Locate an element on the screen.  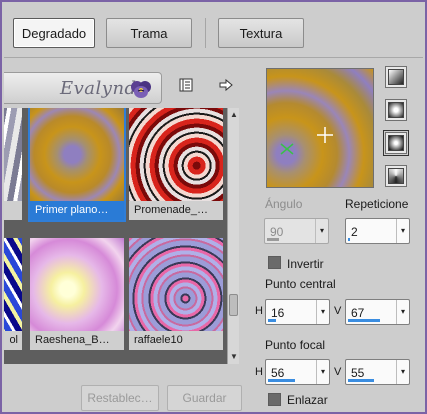
center-v-spinbox: 67 ▾ is located at coordinates (377, 312).